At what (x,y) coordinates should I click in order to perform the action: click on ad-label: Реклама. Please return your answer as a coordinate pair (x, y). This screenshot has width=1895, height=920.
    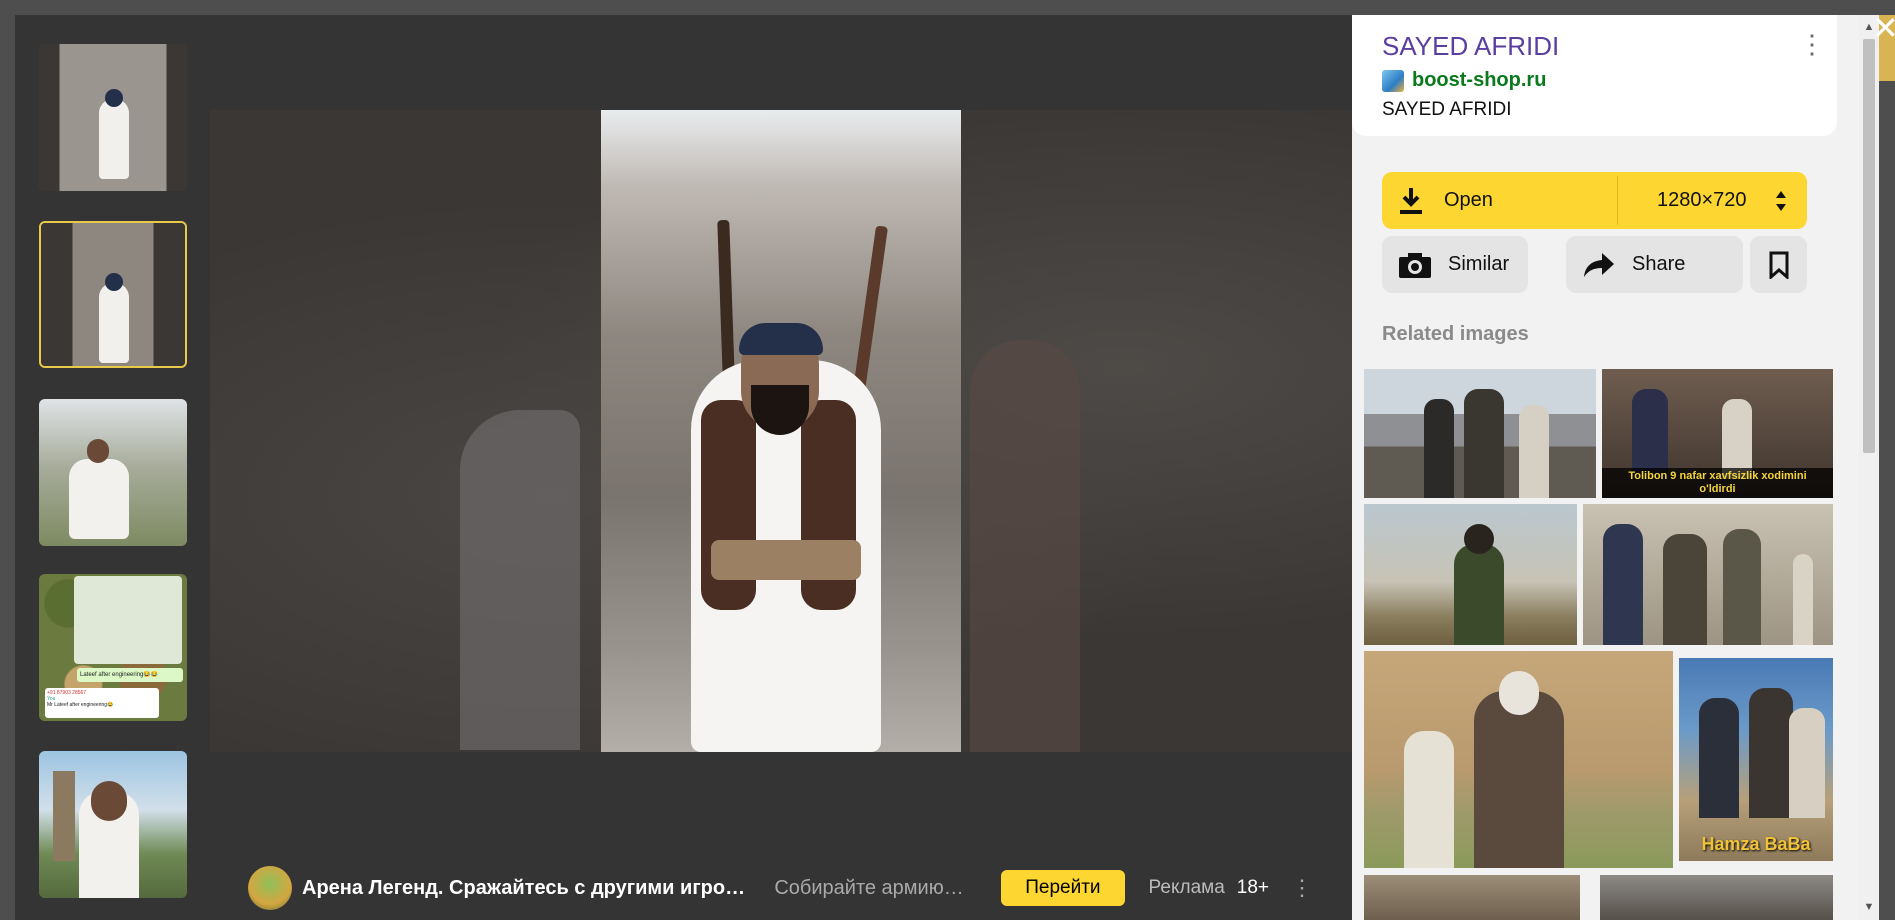
    Looking at the image, I should click on (1186, 887).